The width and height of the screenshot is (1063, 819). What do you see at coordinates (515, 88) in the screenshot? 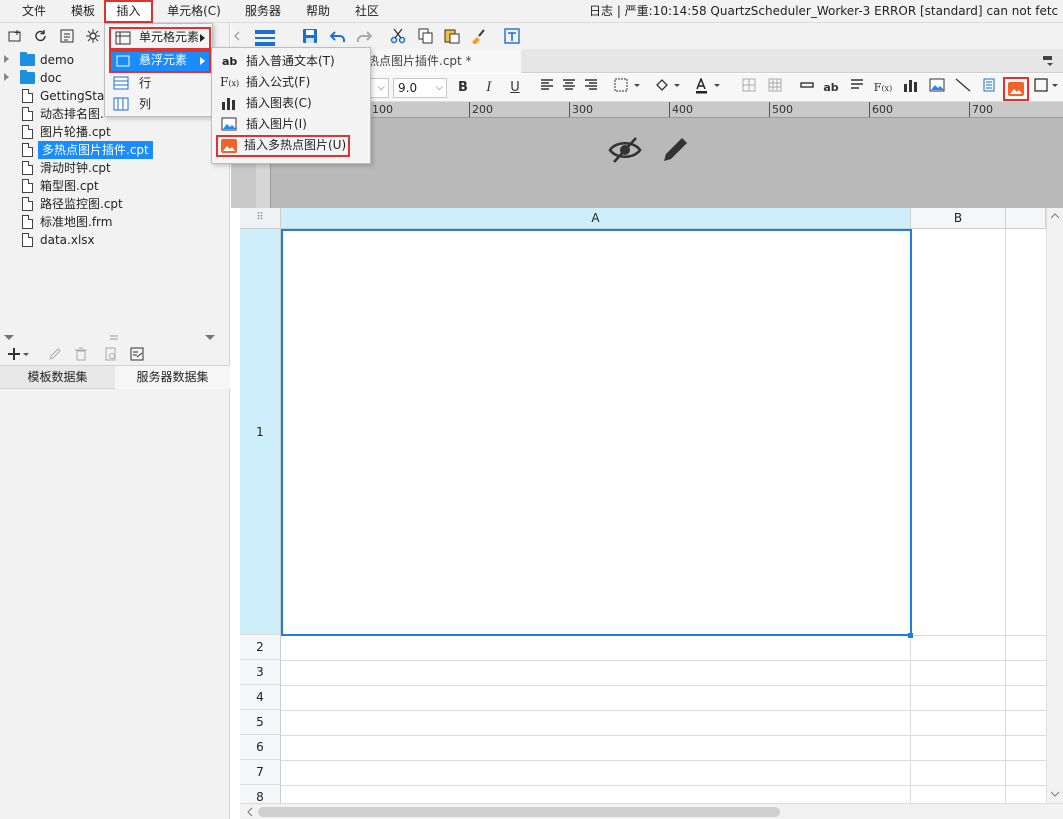
I see `underline-button: U` at bounding box center [515, 88].